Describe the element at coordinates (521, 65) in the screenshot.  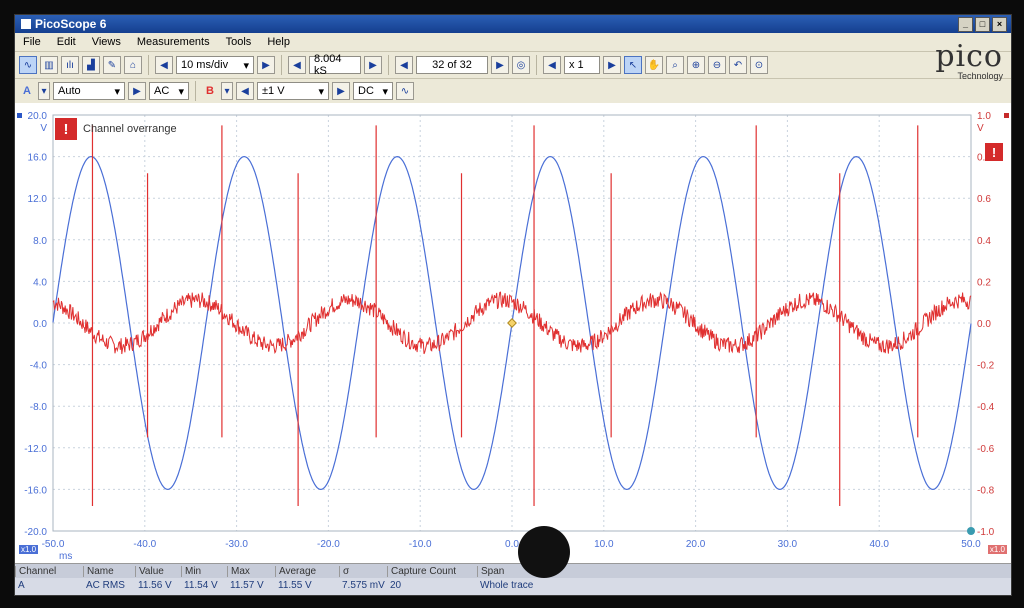
I see `compass-icon: ◎` at that location.